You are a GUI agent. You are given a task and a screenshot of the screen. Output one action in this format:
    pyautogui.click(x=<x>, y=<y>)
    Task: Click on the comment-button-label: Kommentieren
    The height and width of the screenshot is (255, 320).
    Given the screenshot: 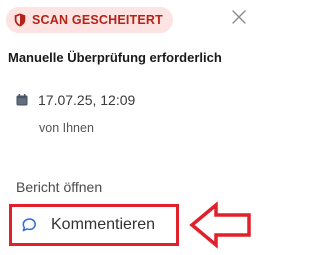 What is the action you would take?
    pyautogui.click(x=103, y=224)
    